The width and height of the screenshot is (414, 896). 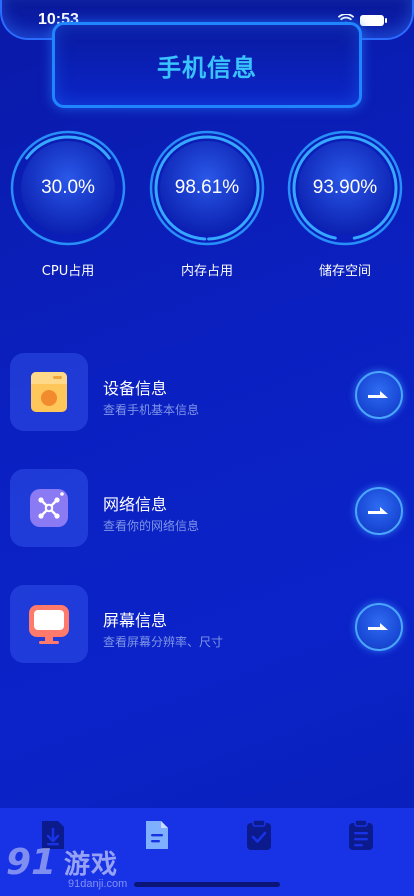 What do you see at coordinates (163, 642) in the screenshot?
I see `list-item-subtitle: 查看屏幕分辨率、尺寸` at bounding box center [163, 642].